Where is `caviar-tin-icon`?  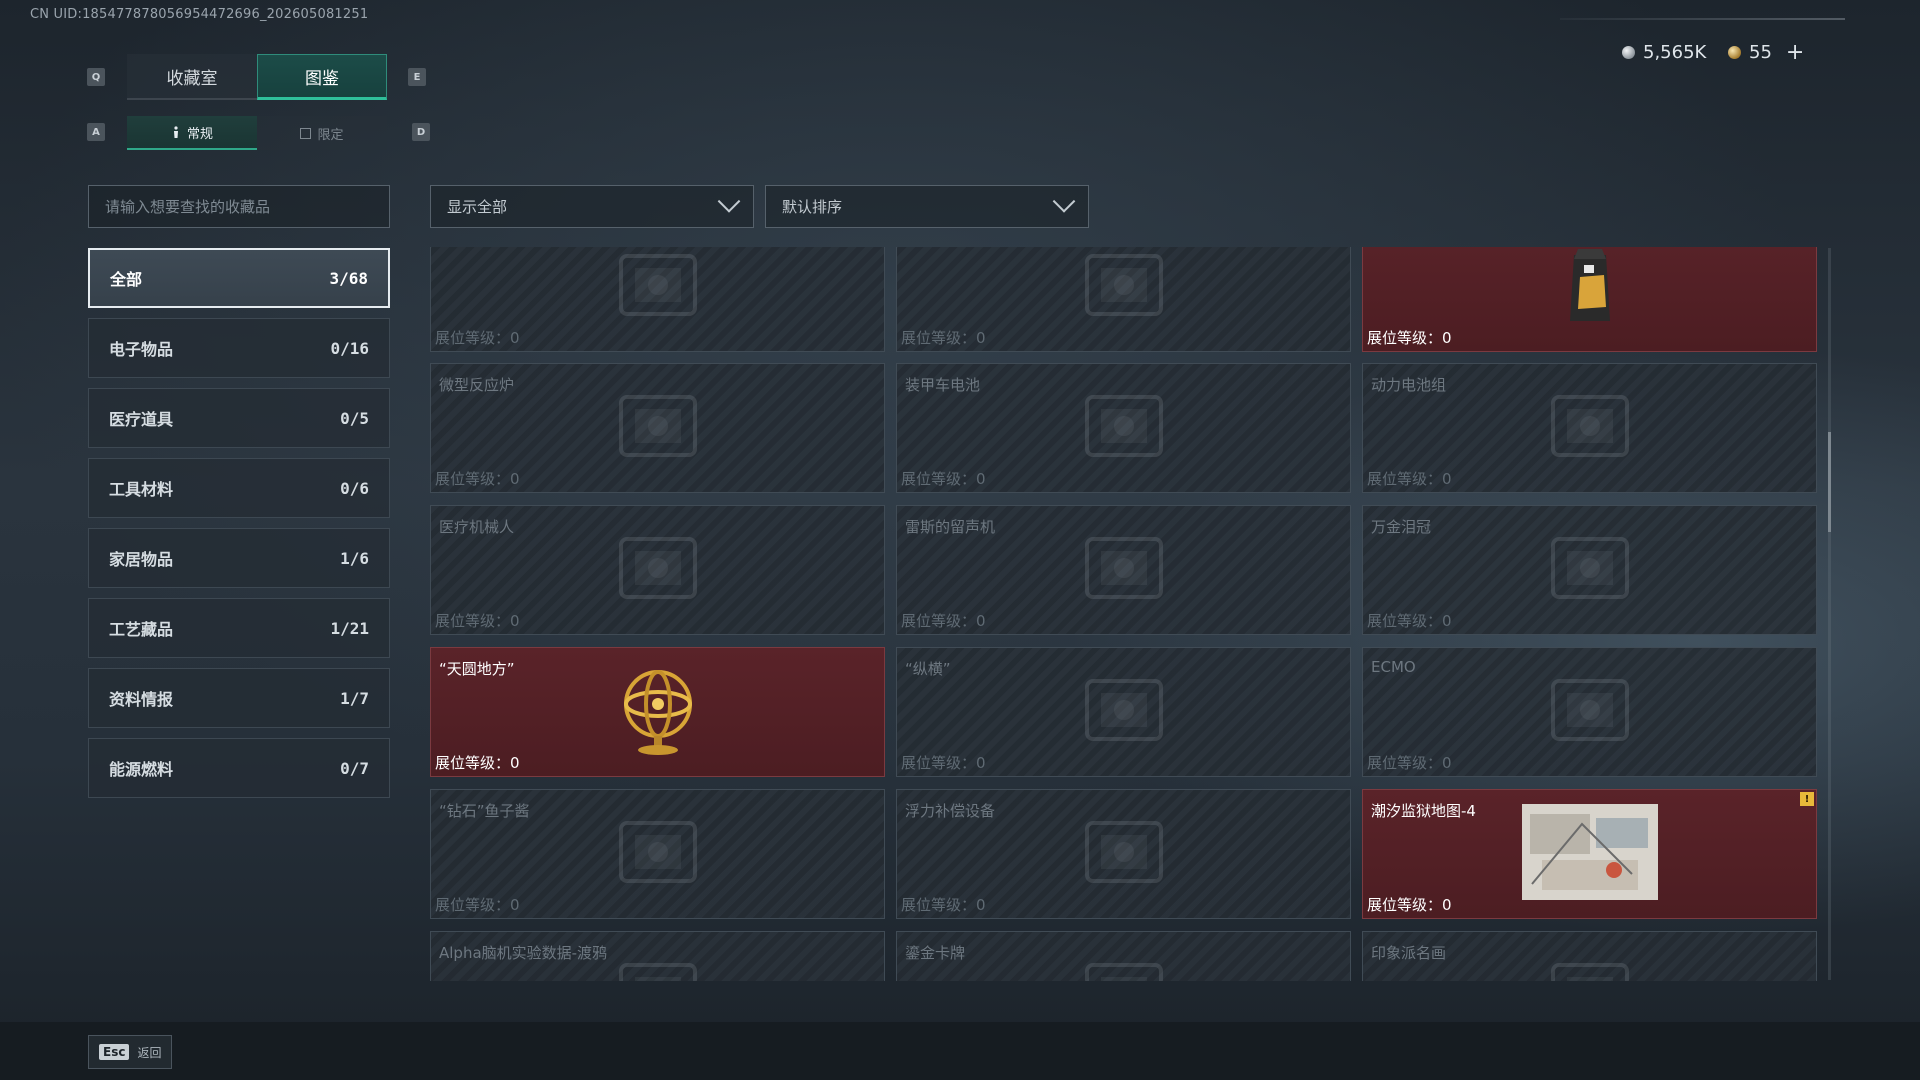 caviar-tin-icon is located at coordinates (658, 854).